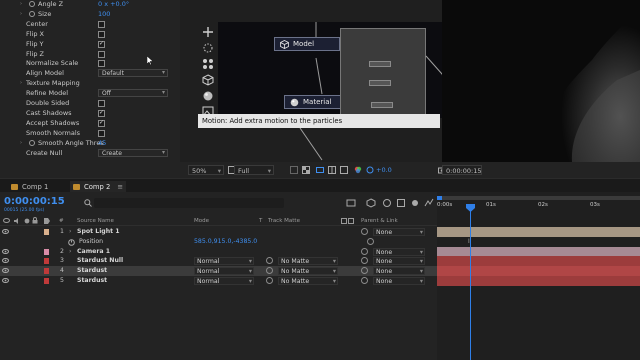  What do you see at coordinates (294, 170) in the screenshot?
I see `region-icon` at bounding box center [294, 170].